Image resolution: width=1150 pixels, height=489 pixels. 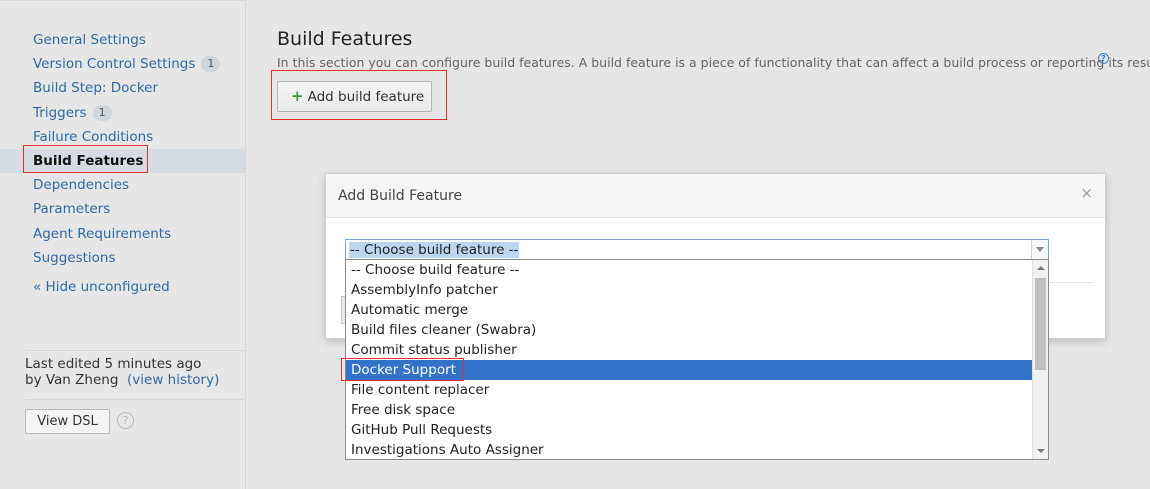 What do you see at coordinates (689, 390) in the screenshot?
I see `dropdown-option: File content replacer` at bounding box center [689, 390].